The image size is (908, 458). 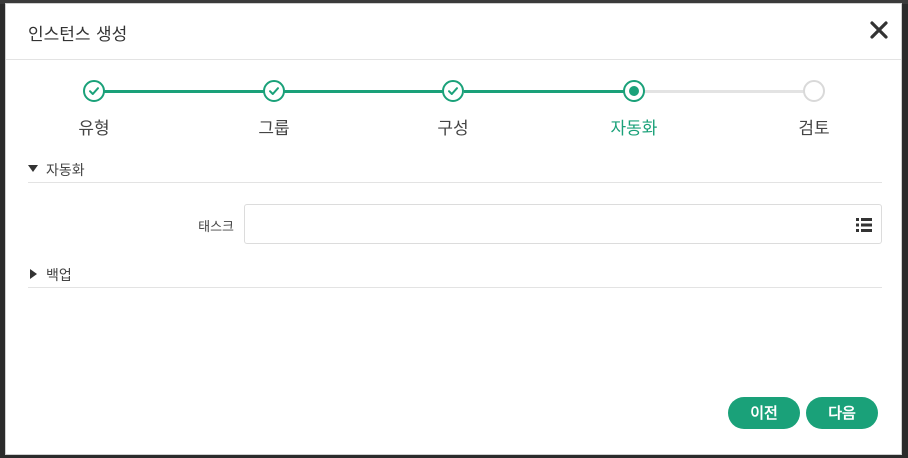 What do you see at coordinates (764, 413) in the screenshot?
I see `previous-button: 이전` at bounding box center [764, 413].